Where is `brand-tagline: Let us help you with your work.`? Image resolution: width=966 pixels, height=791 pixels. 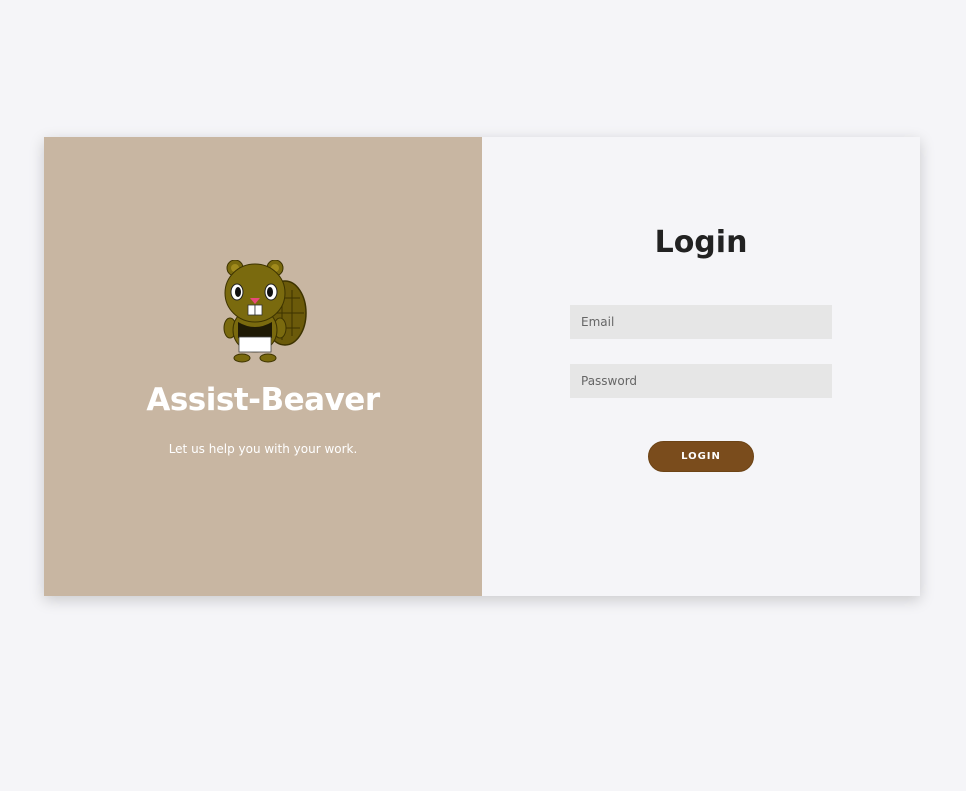 brand-tagline: Let us help you with your work. is located at coordinates (263, 449).